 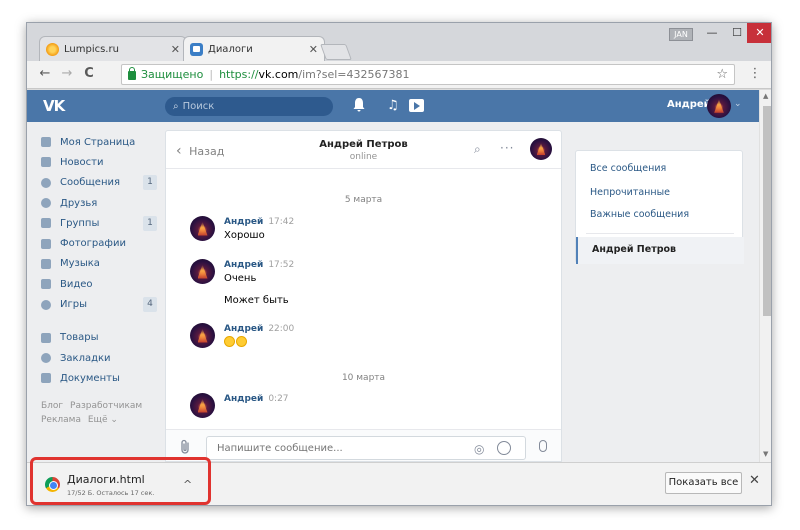 I want to click on menu-item-video: Видео, so click(x=99, y=284).